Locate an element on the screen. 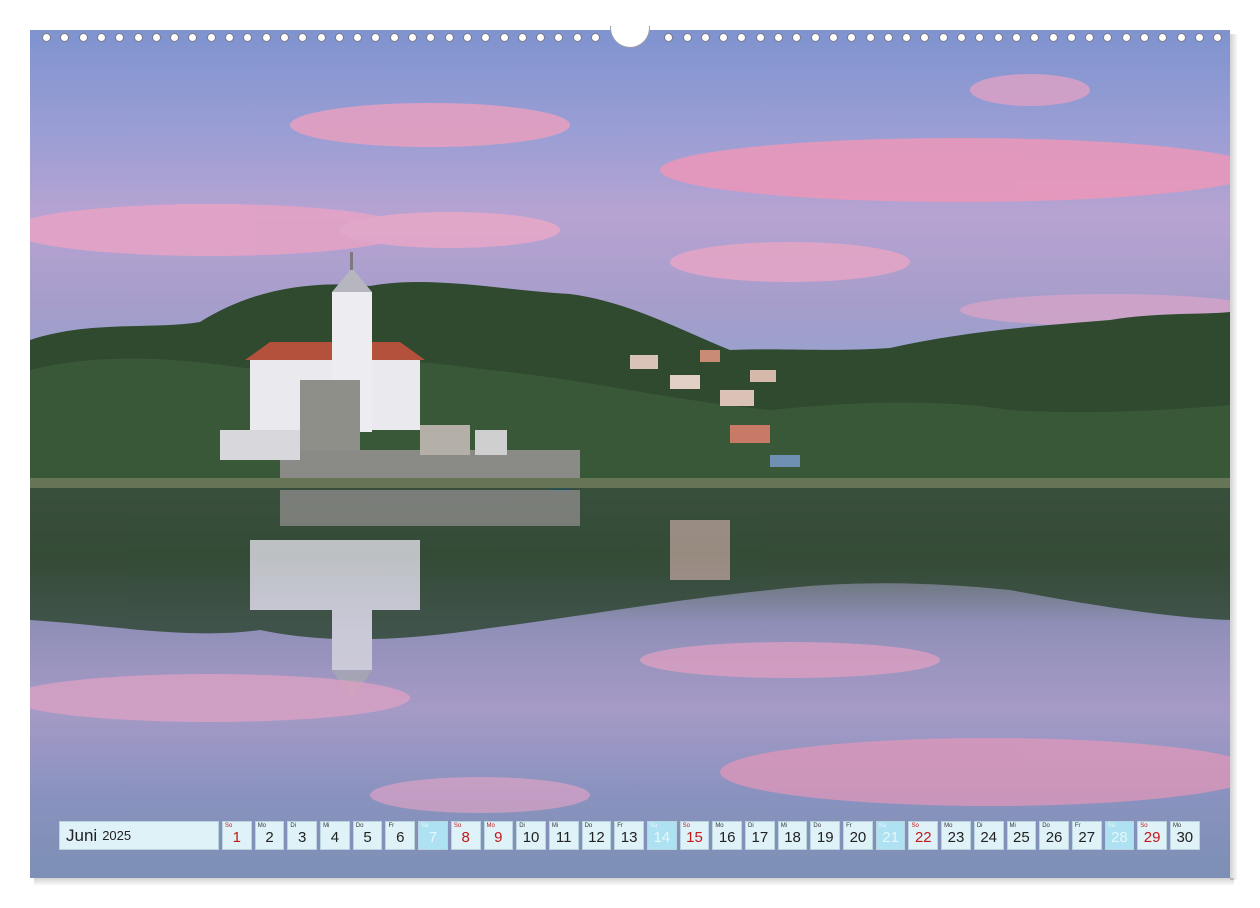 The height and width of the screenshot is (908, 1260). day-cell: Di 24 is located at coordinates (988, 835).